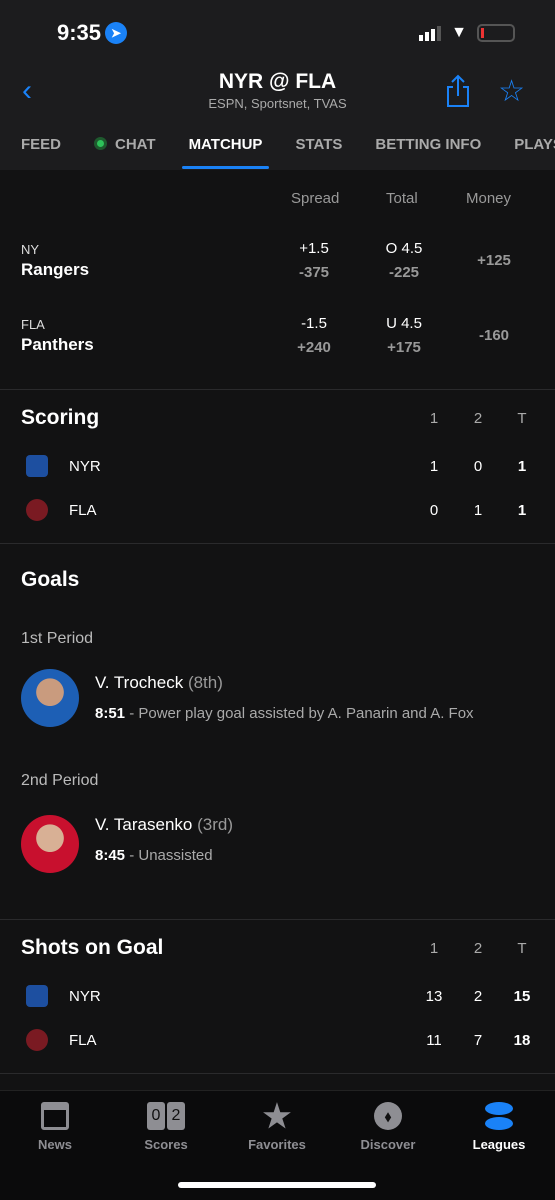 This screenshot has width=555, height=1200. What do you see at coordinates (314, 248) in the screenshot?
I see `spread: +1.5` at bounding box center [314, 248].